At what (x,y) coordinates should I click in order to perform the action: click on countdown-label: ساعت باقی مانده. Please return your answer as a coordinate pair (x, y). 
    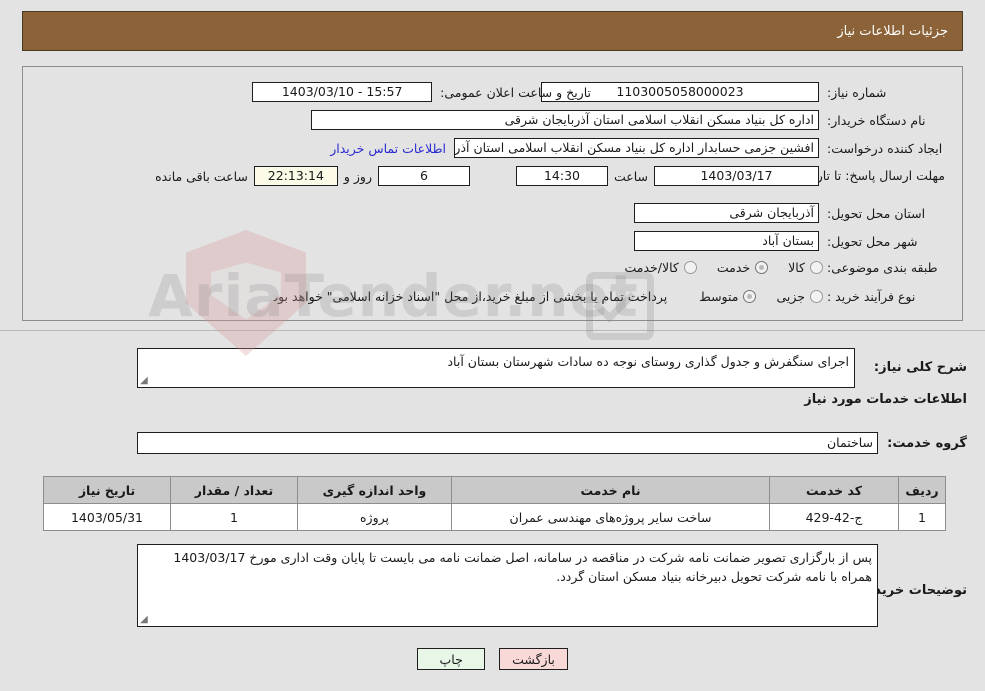
    Looking at the image, I should click on (201, 176).